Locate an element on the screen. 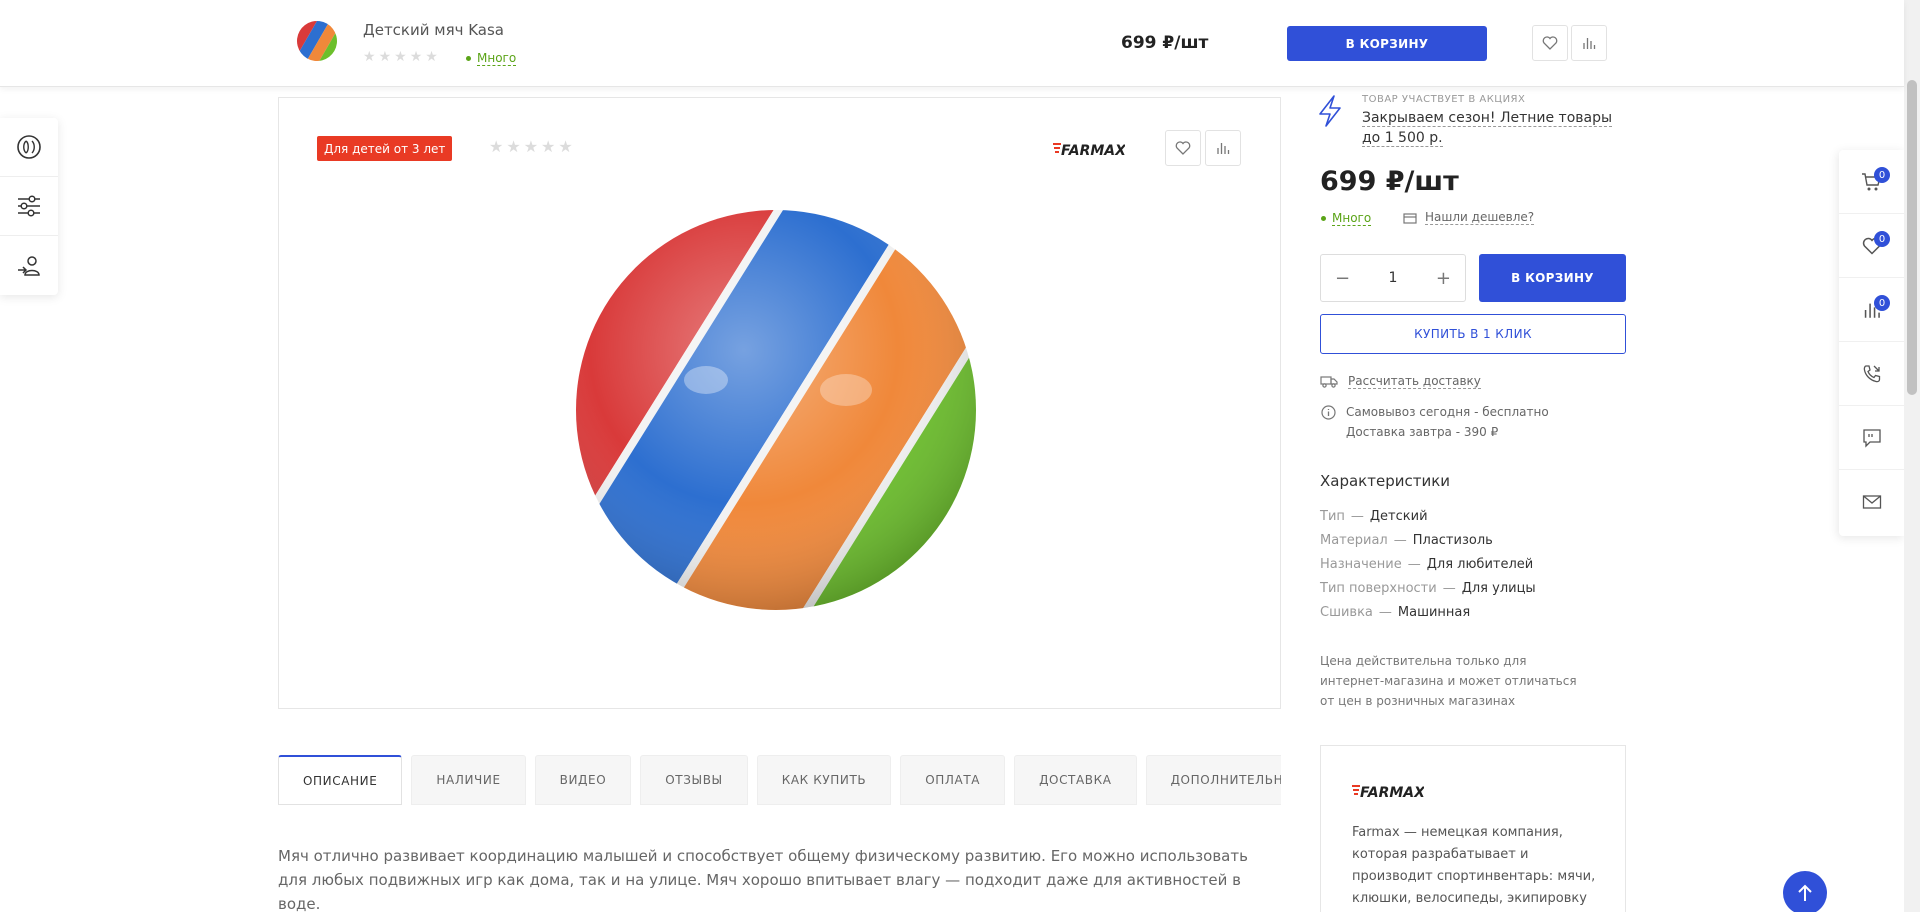 The width and height of the screenshot is (1920, 912). brand-logo: FARMAX is located at coordinates (1089, 149).